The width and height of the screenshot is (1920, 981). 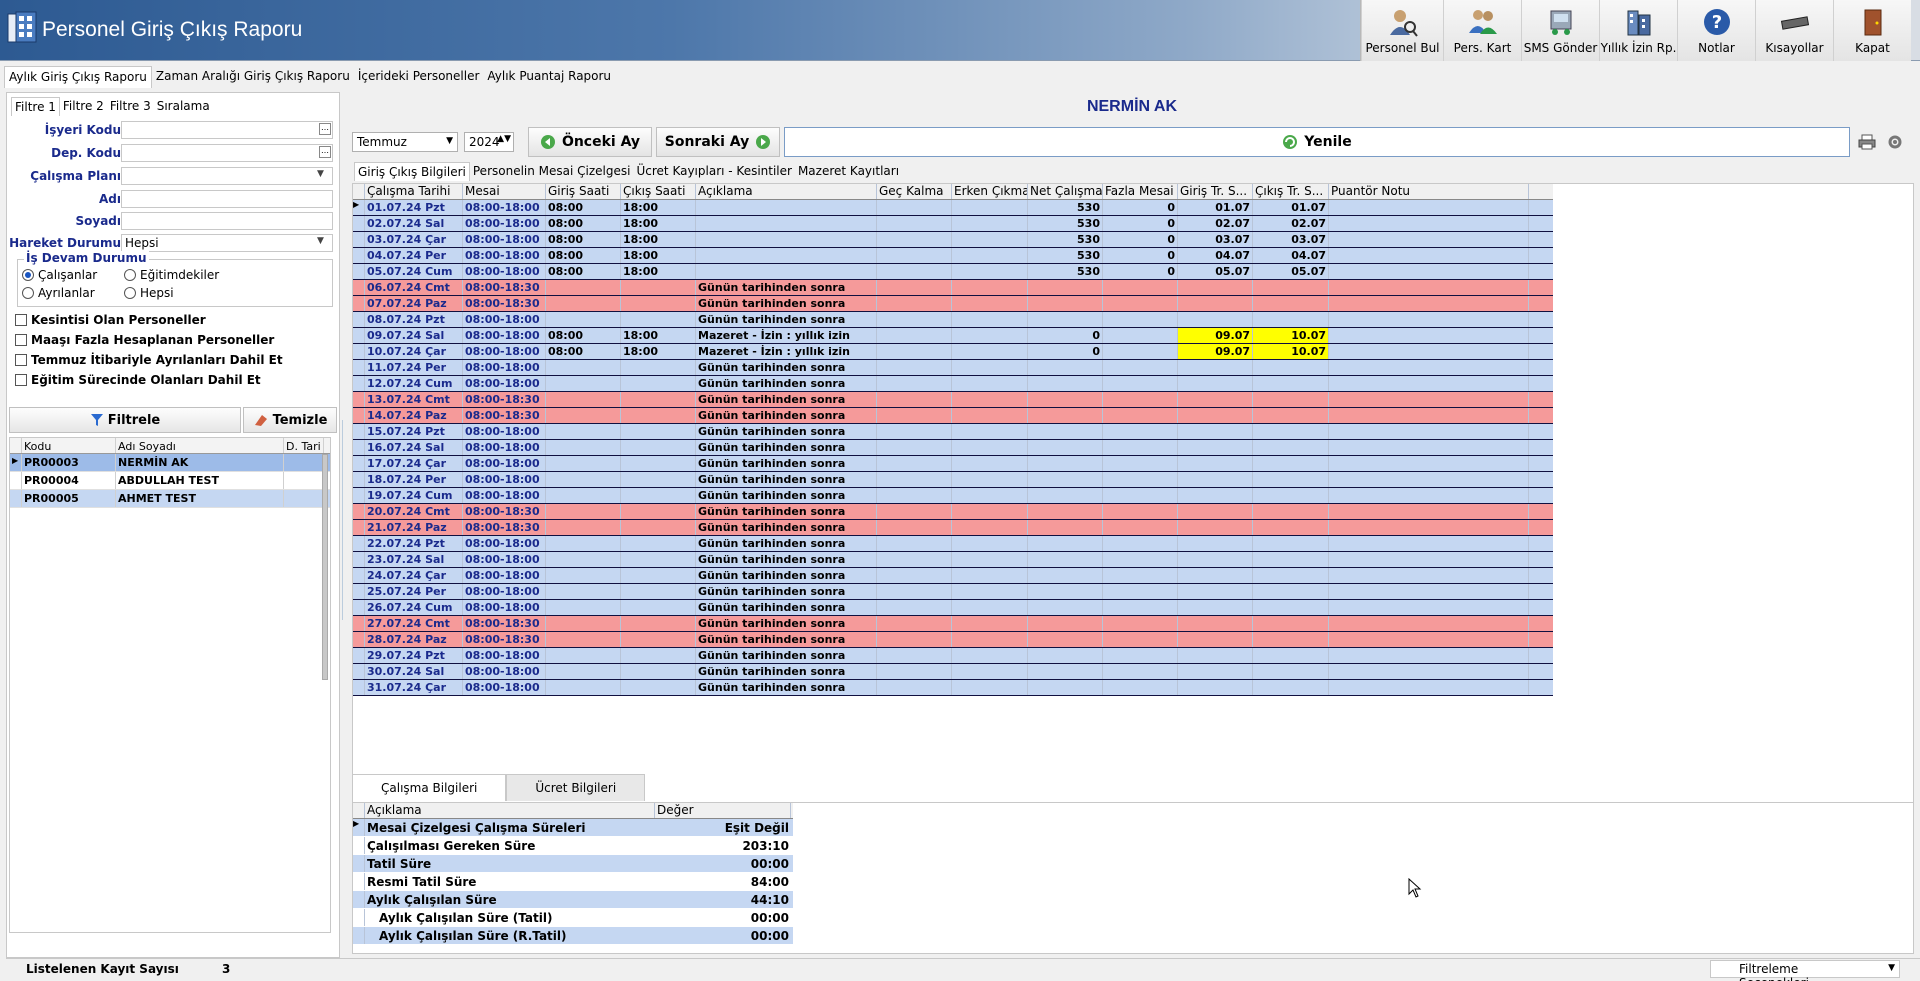 I want to click on dep-kodu-input, so click(x=227, y=153).